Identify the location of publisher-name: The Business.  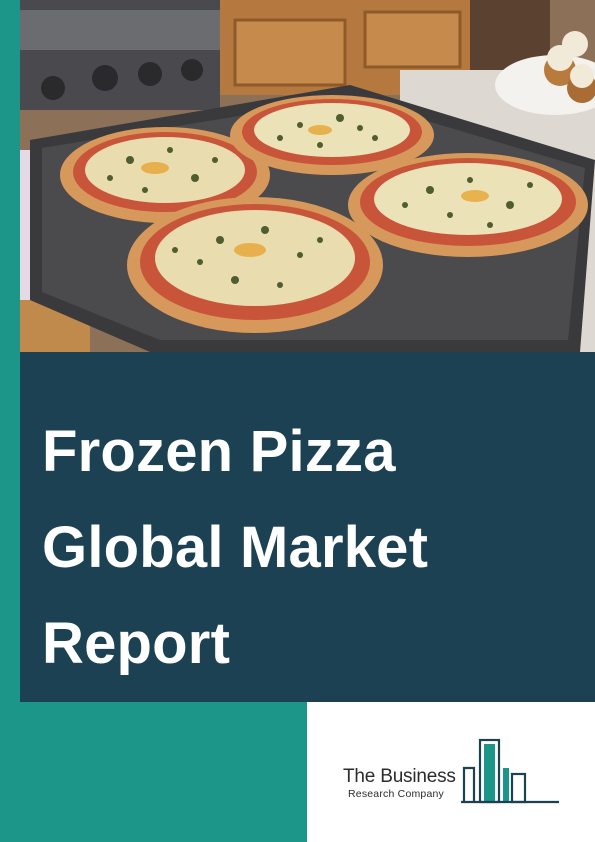
(399, 776).